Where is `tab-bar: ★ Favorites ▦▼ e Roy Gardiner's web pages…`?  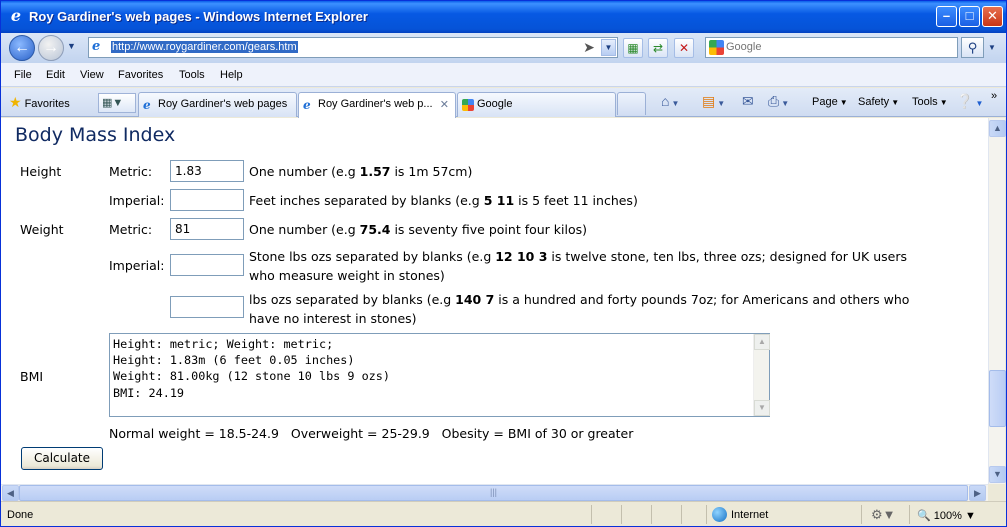 tab-bar: ★ Favorites ▦▼ e Roy Gardiner's web pages… is located at coordinates (503, 103).